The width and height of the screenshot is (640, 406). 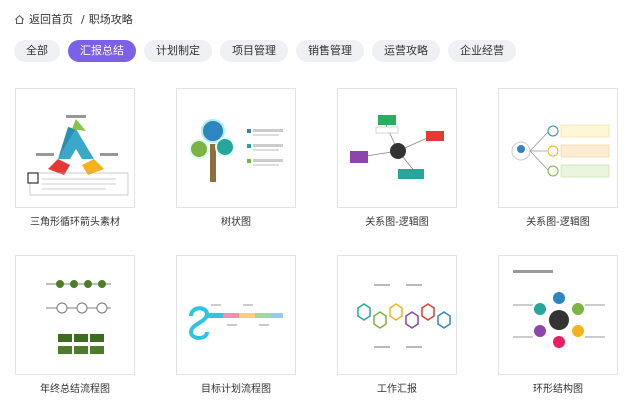 I want to click on home-link-label: 返回首页, so click(x=51, y=19).